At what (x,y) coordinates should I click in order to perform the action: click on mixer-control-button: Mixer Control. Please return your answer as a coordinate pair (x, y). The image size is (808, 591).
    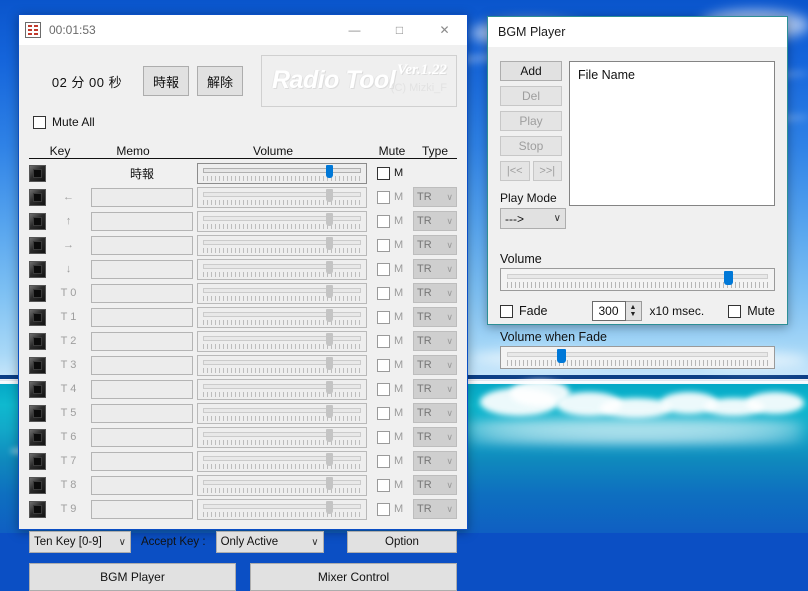
    Looking at the image, I should click on (353, 577).